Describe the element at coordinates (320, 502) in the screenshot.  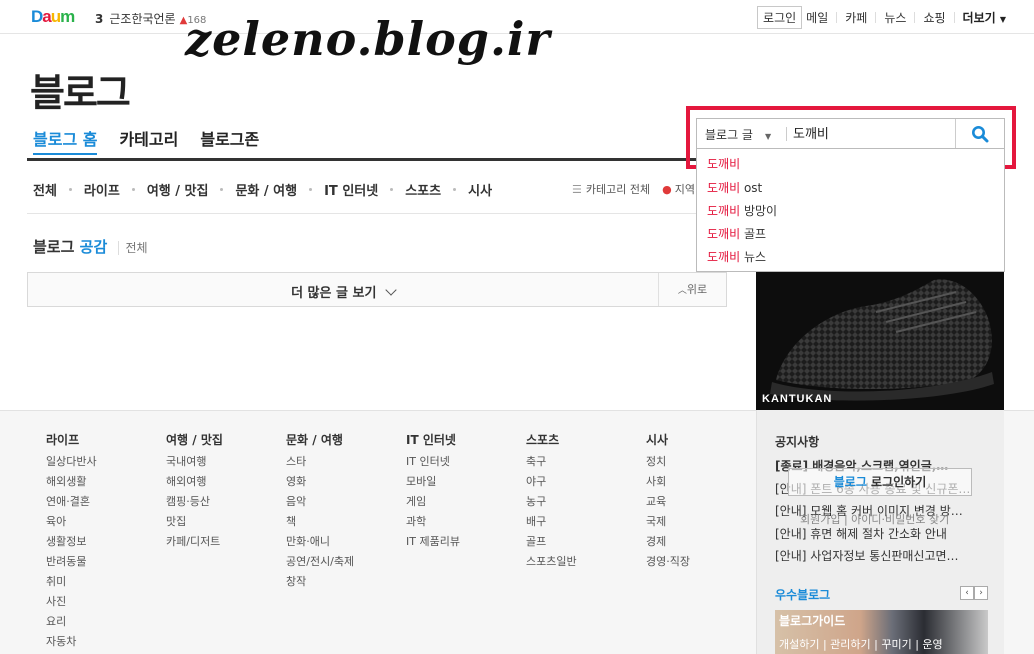
I see `directory-link: 음악` at that location.